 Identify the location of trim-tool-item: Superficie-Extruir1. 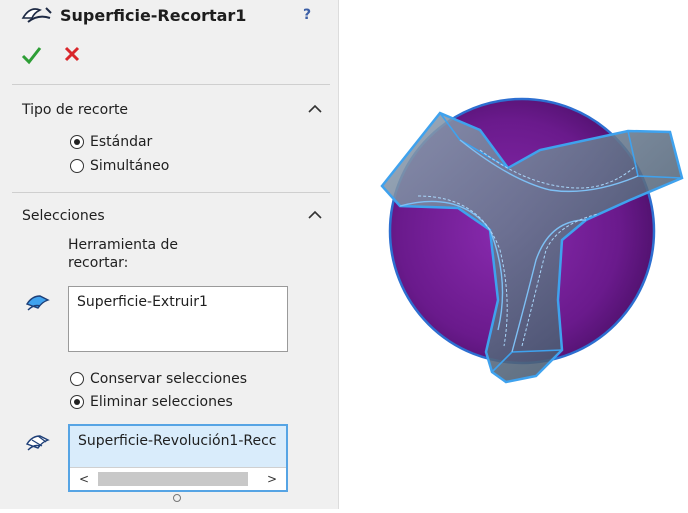
(142, 302).